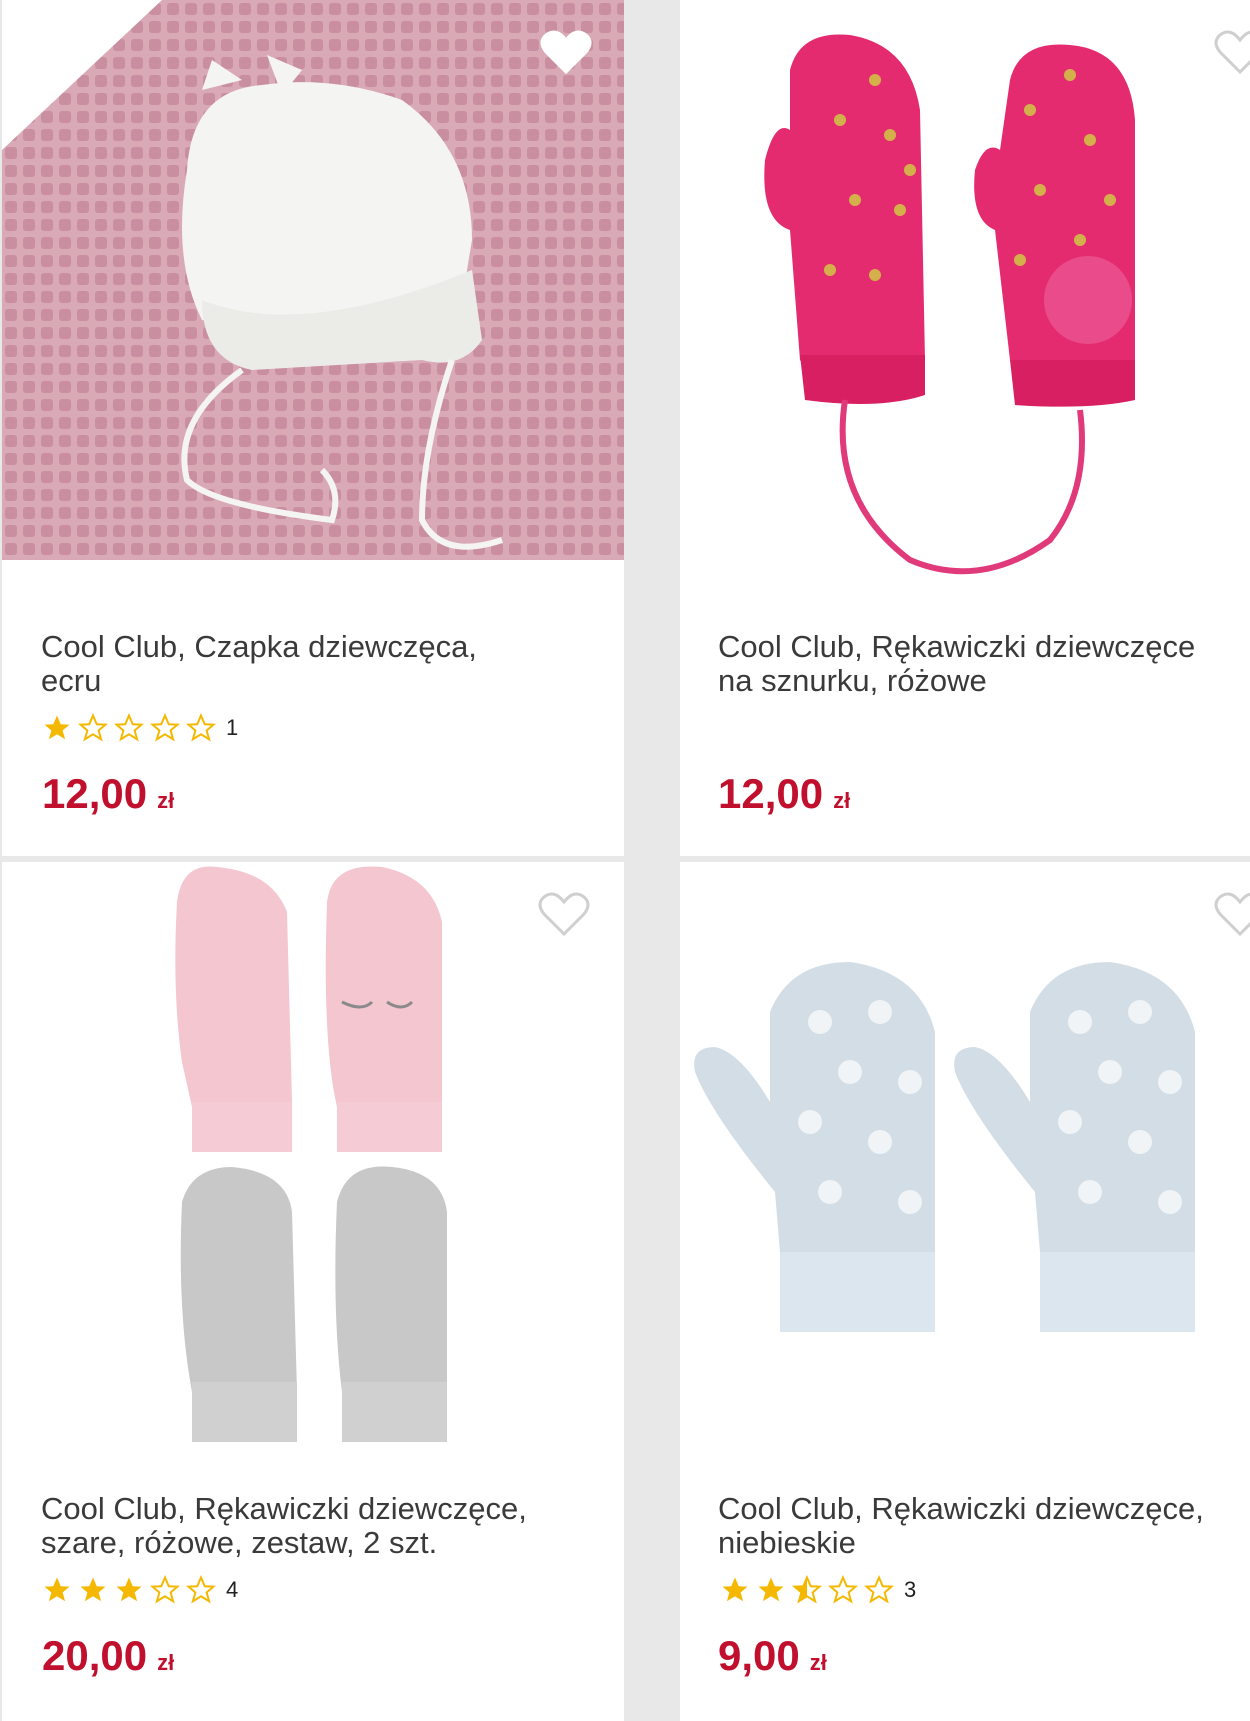  I want to click on product-price: 20,00 zł, so click(108, 1659).